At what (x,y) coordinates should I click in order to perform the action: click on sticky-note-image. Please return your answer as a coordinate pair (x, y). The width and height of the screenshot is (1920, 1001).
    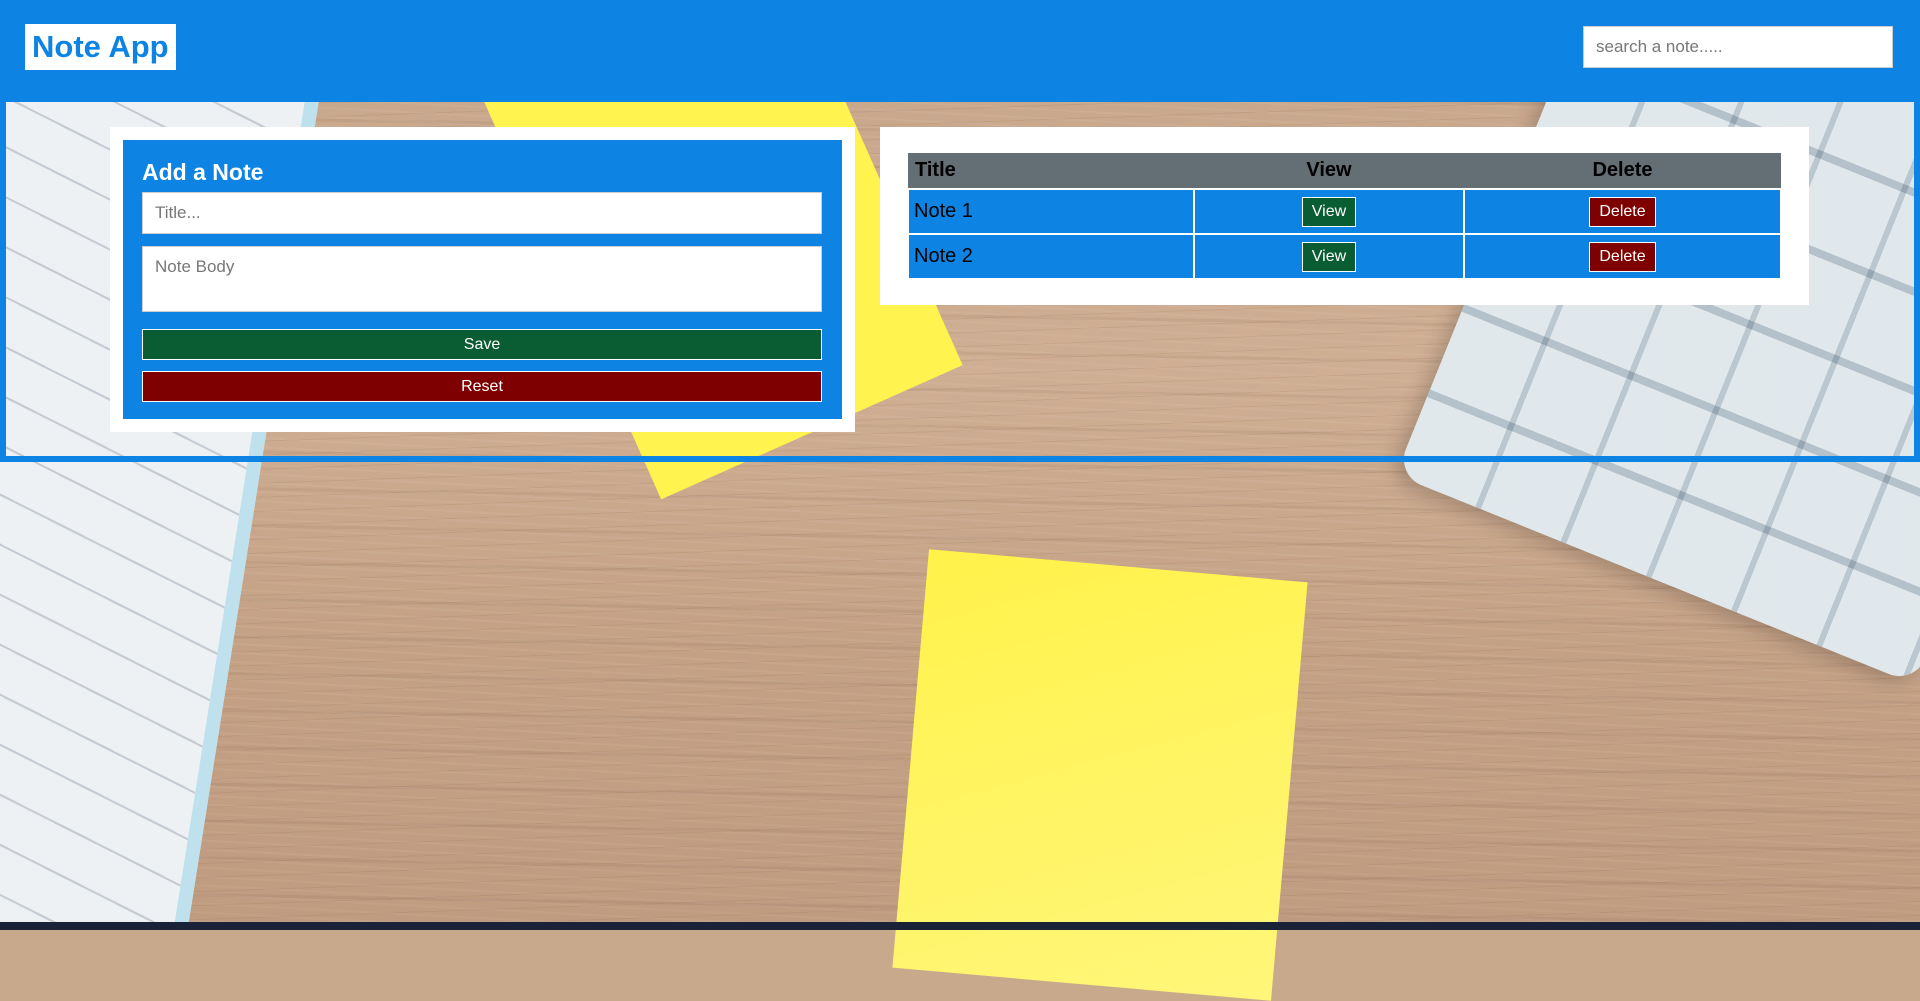
    Looking at the image, I should click on (1100, 775).